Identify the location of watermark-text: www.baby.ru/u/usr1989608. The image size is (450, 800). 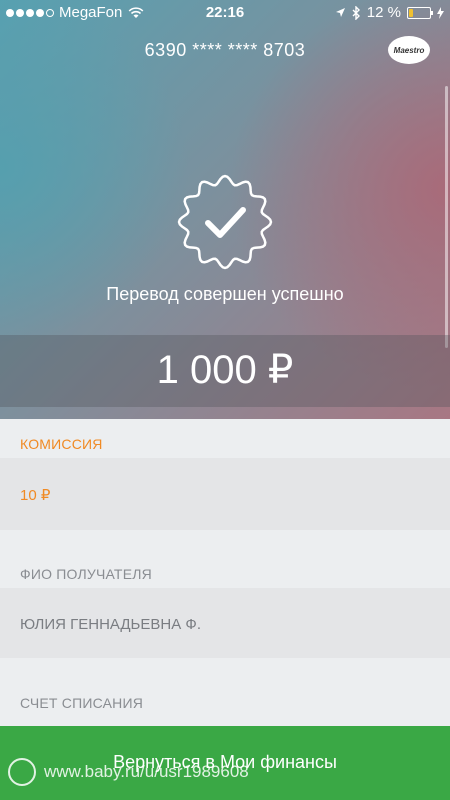
(146, 771).